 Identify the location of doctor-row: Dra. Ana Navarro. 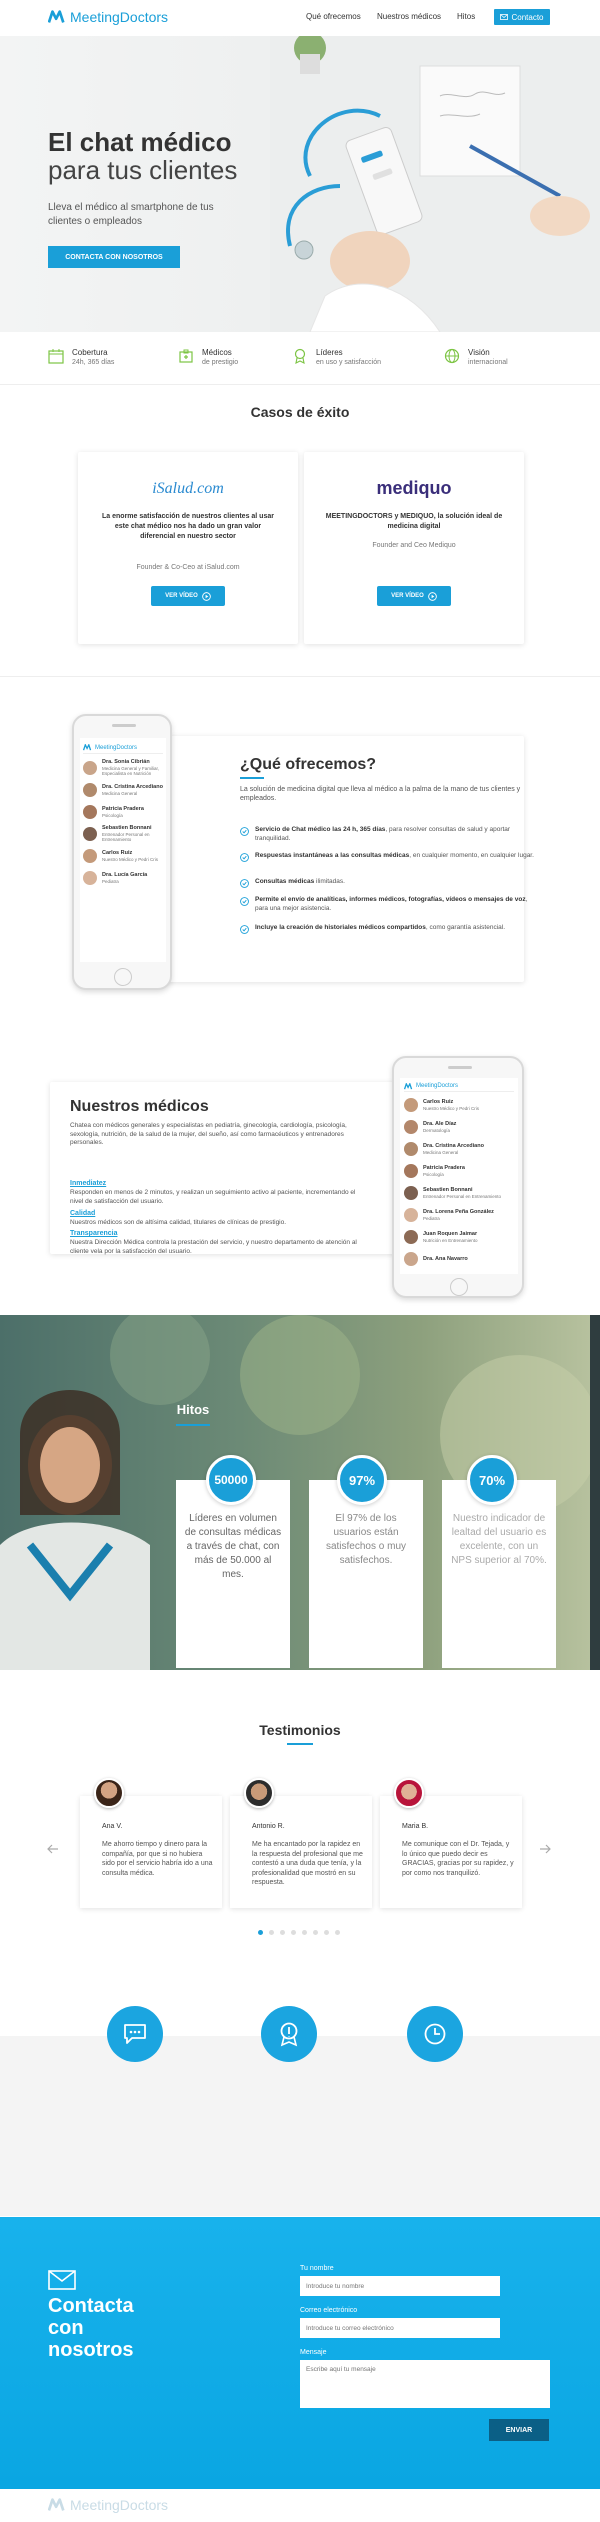
(459, 1259).